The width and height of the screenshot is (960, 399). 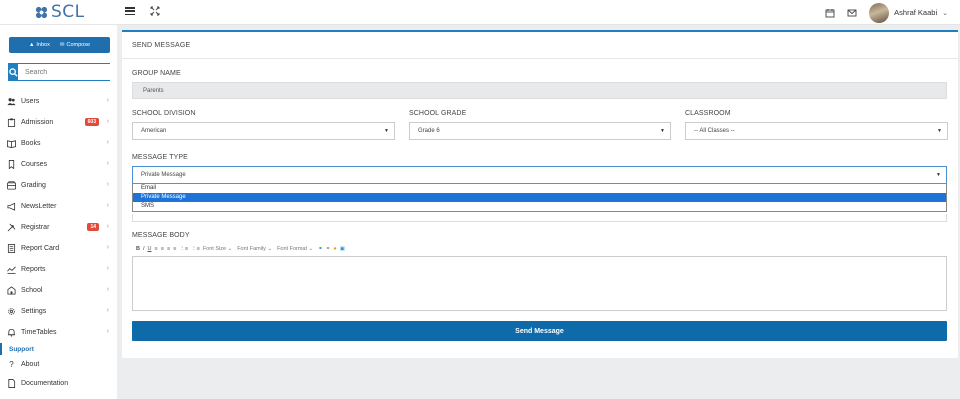 What do you see at coordinates (58, 227) in the screenshot?
I see `sidebar-item-registrar: Registrar 14 ›` at bounding box center [58, 227].